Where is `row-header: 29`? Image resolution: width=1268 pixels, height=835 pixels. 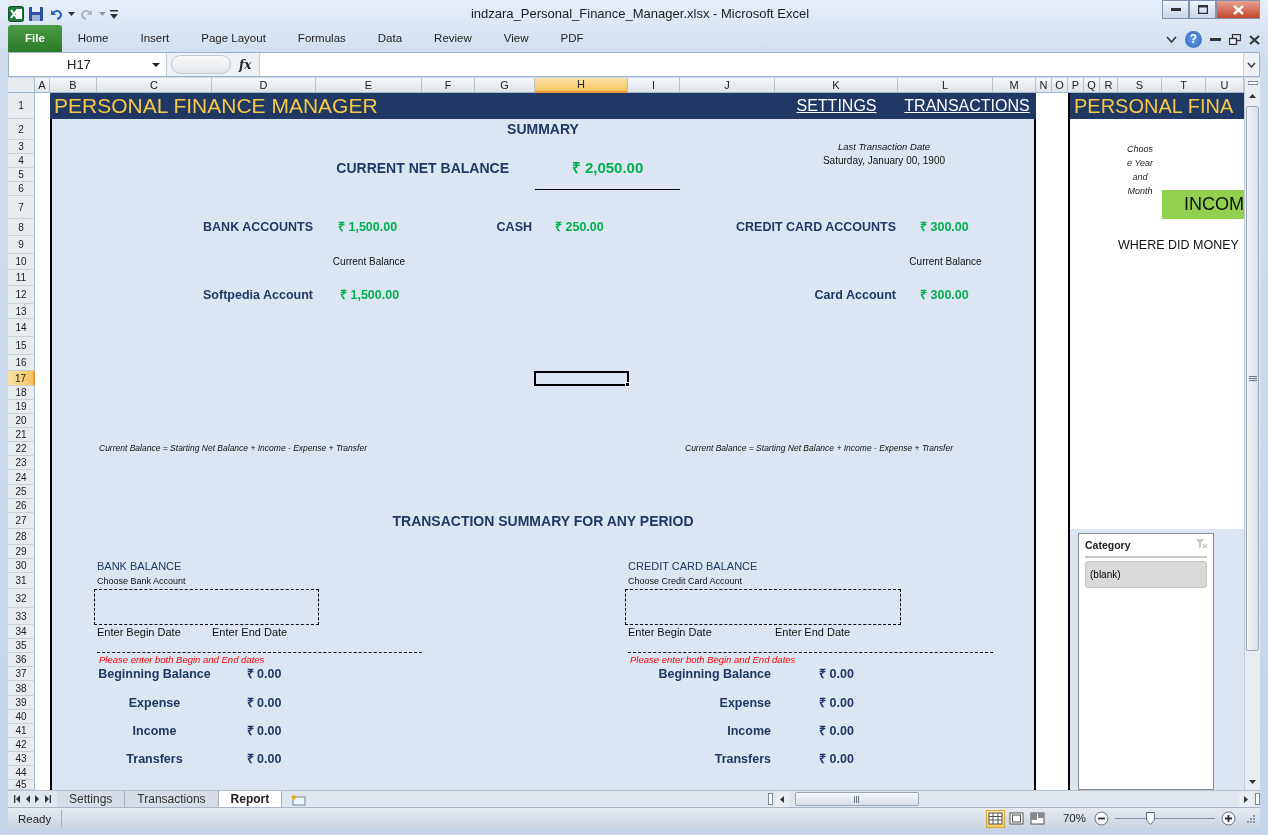 row-header: 29 is located at coordinates (21, 552).